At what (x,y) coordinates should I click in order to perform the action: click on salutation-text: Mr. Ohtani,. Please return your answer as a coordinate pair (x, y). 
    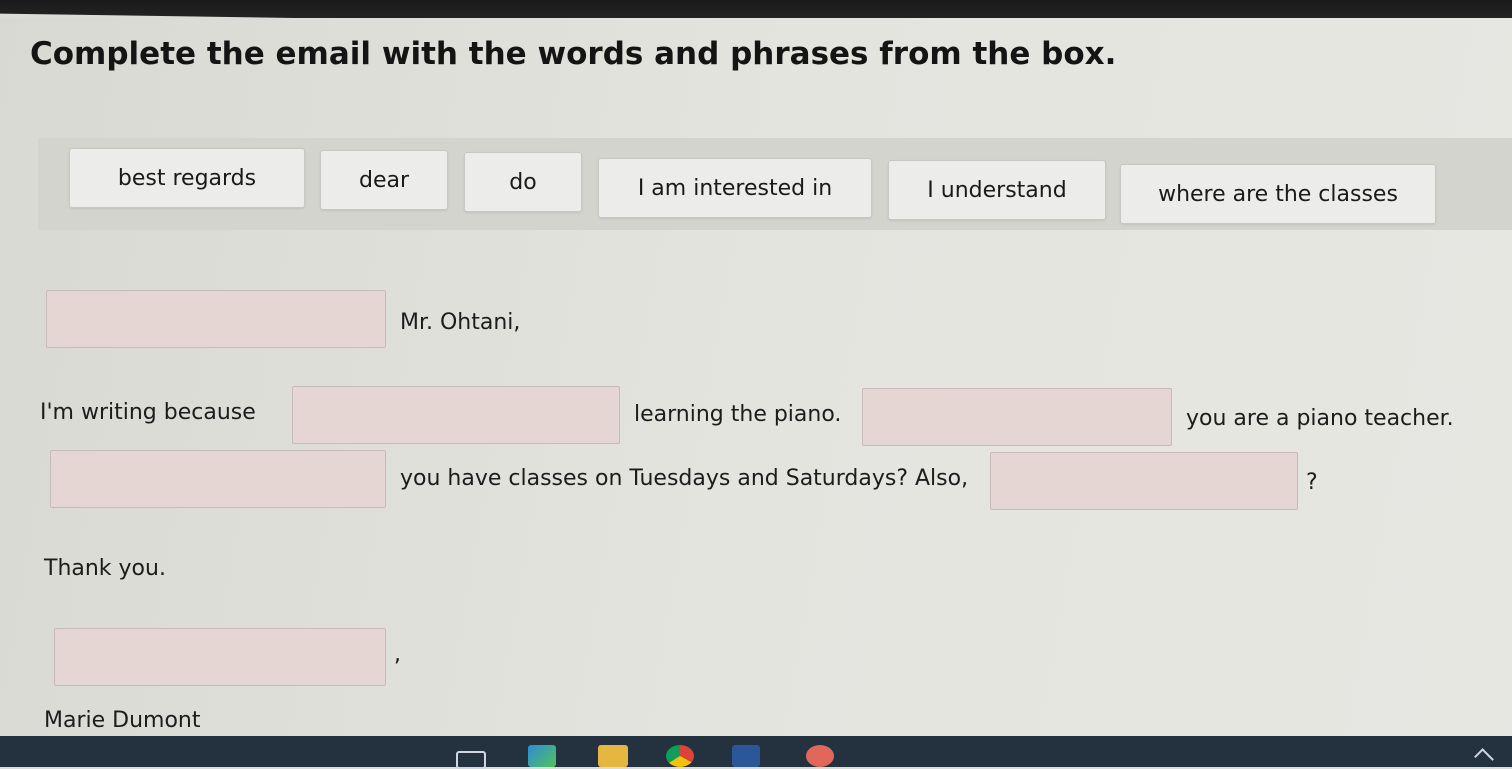
    Looking at the image, I should click on (460, 322).